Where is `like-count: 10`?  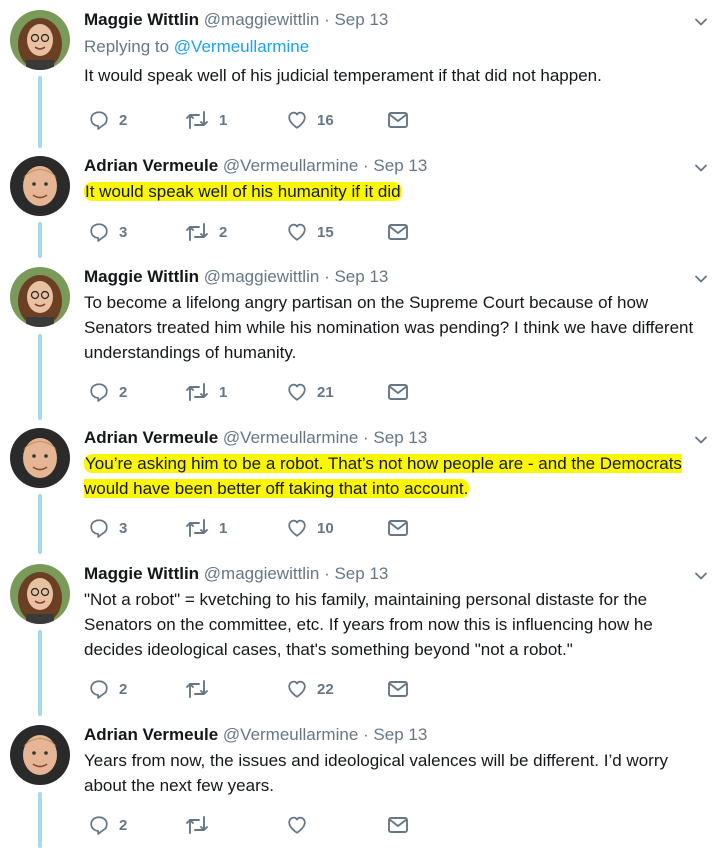 like-count: 10 is located at coordinates (325, 528).